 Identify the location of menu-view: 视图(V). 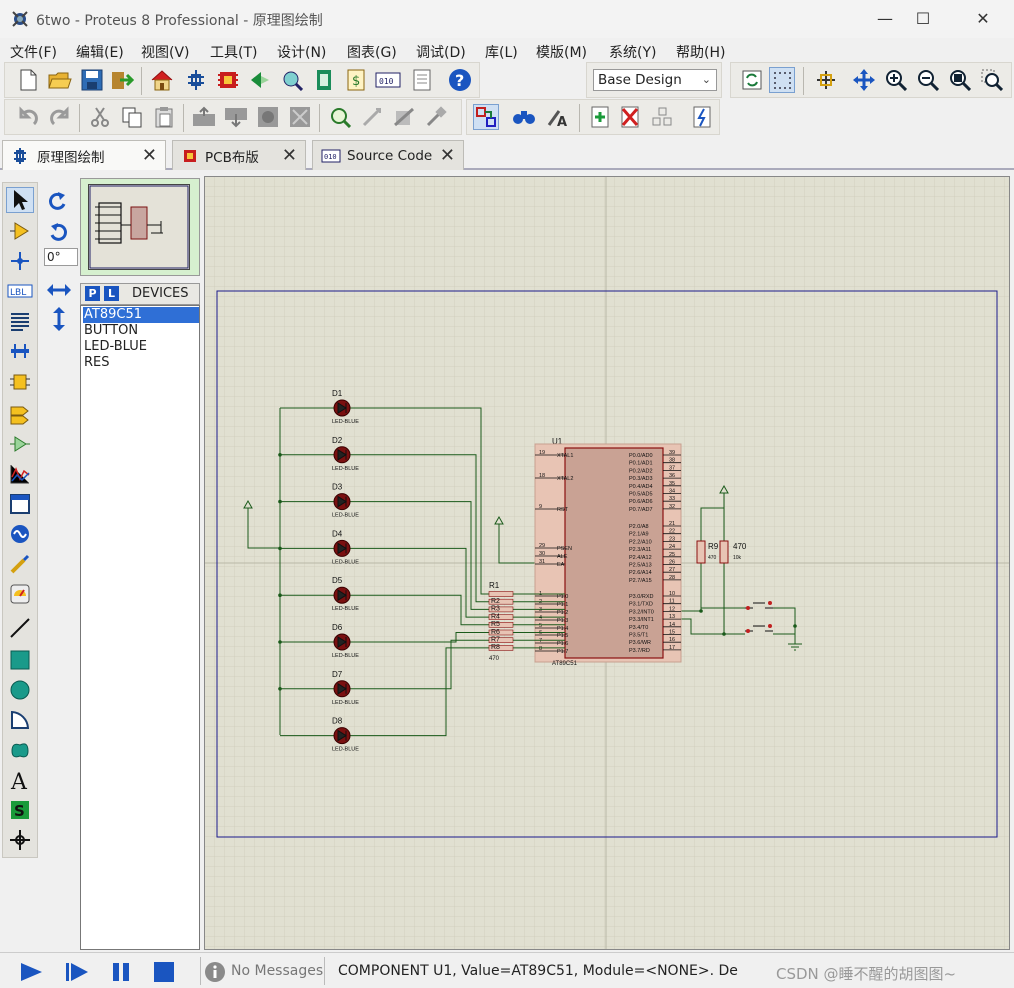
(165, 52).